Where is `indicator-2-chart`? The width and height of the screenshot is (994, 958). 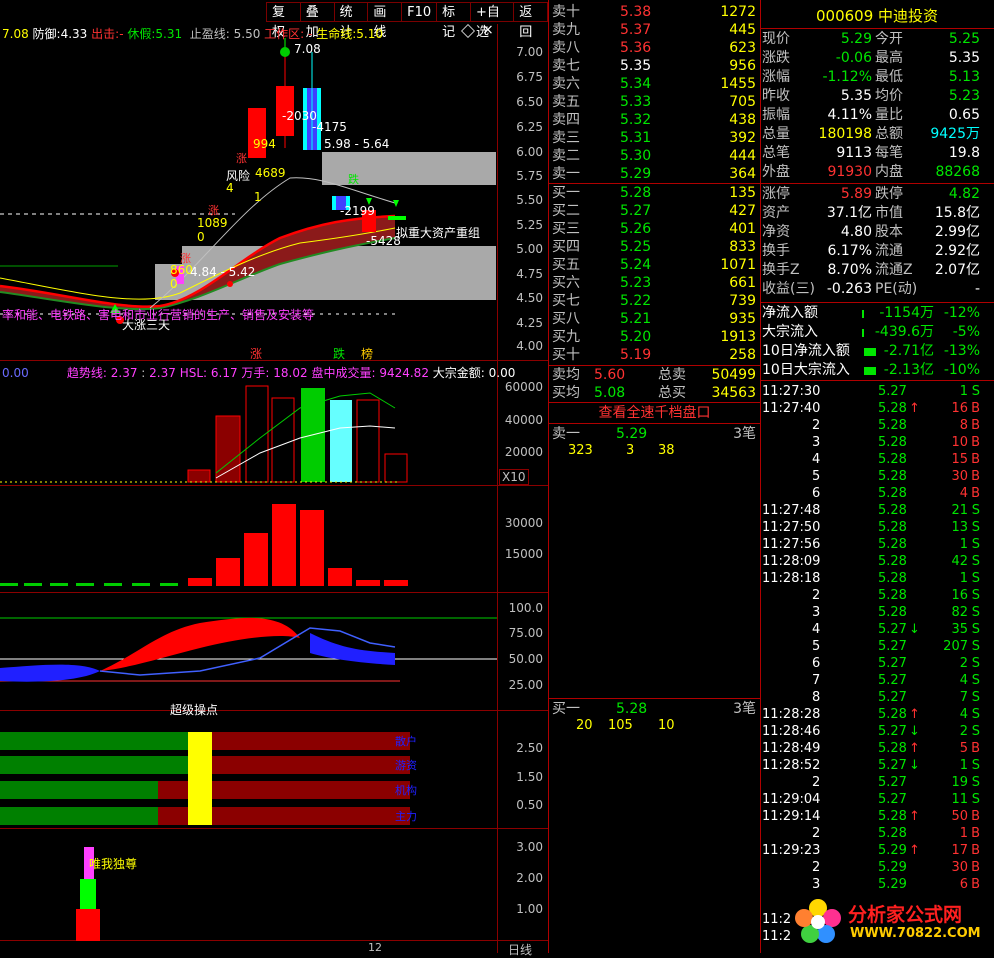 indicator-2-chart is located at coordinates (248, 539).